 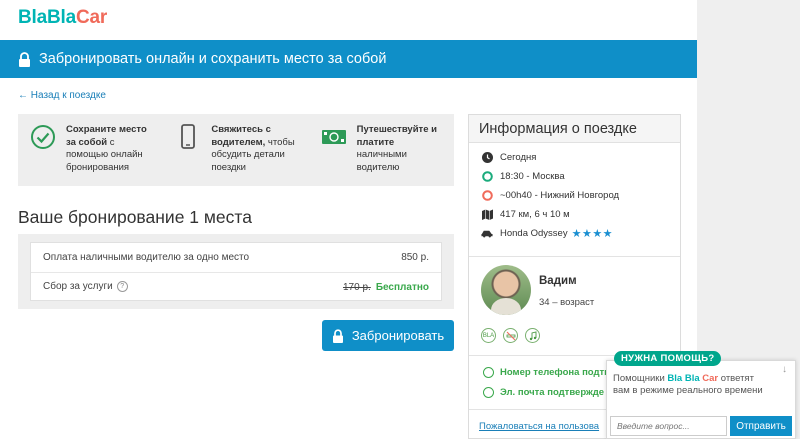 What do you see at coordinates (560, 195) in the screenshot?
I see `trip-arrival-text: ~00h40 - Нижний Новгород` at bounding box center [560, 195].